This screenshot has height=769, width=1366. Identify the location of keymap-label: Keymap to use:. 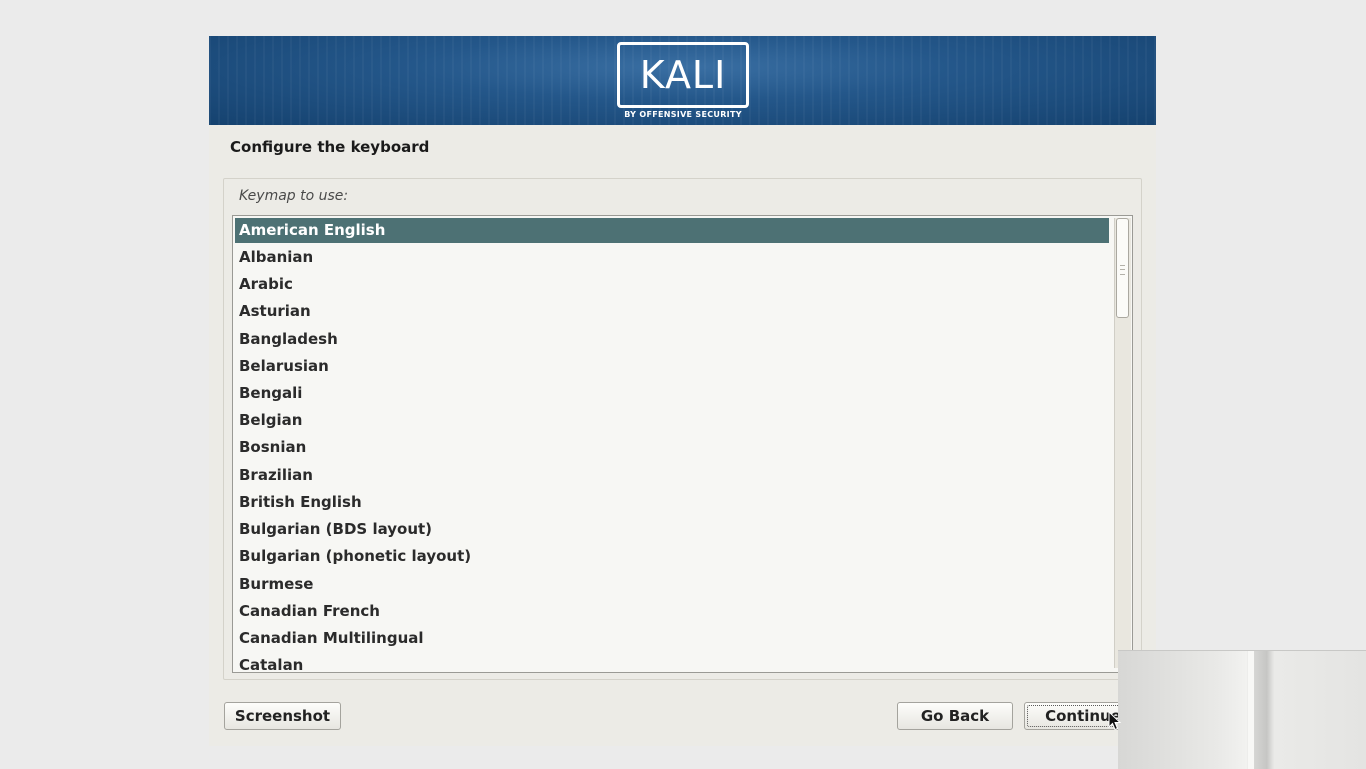
(294, 196).